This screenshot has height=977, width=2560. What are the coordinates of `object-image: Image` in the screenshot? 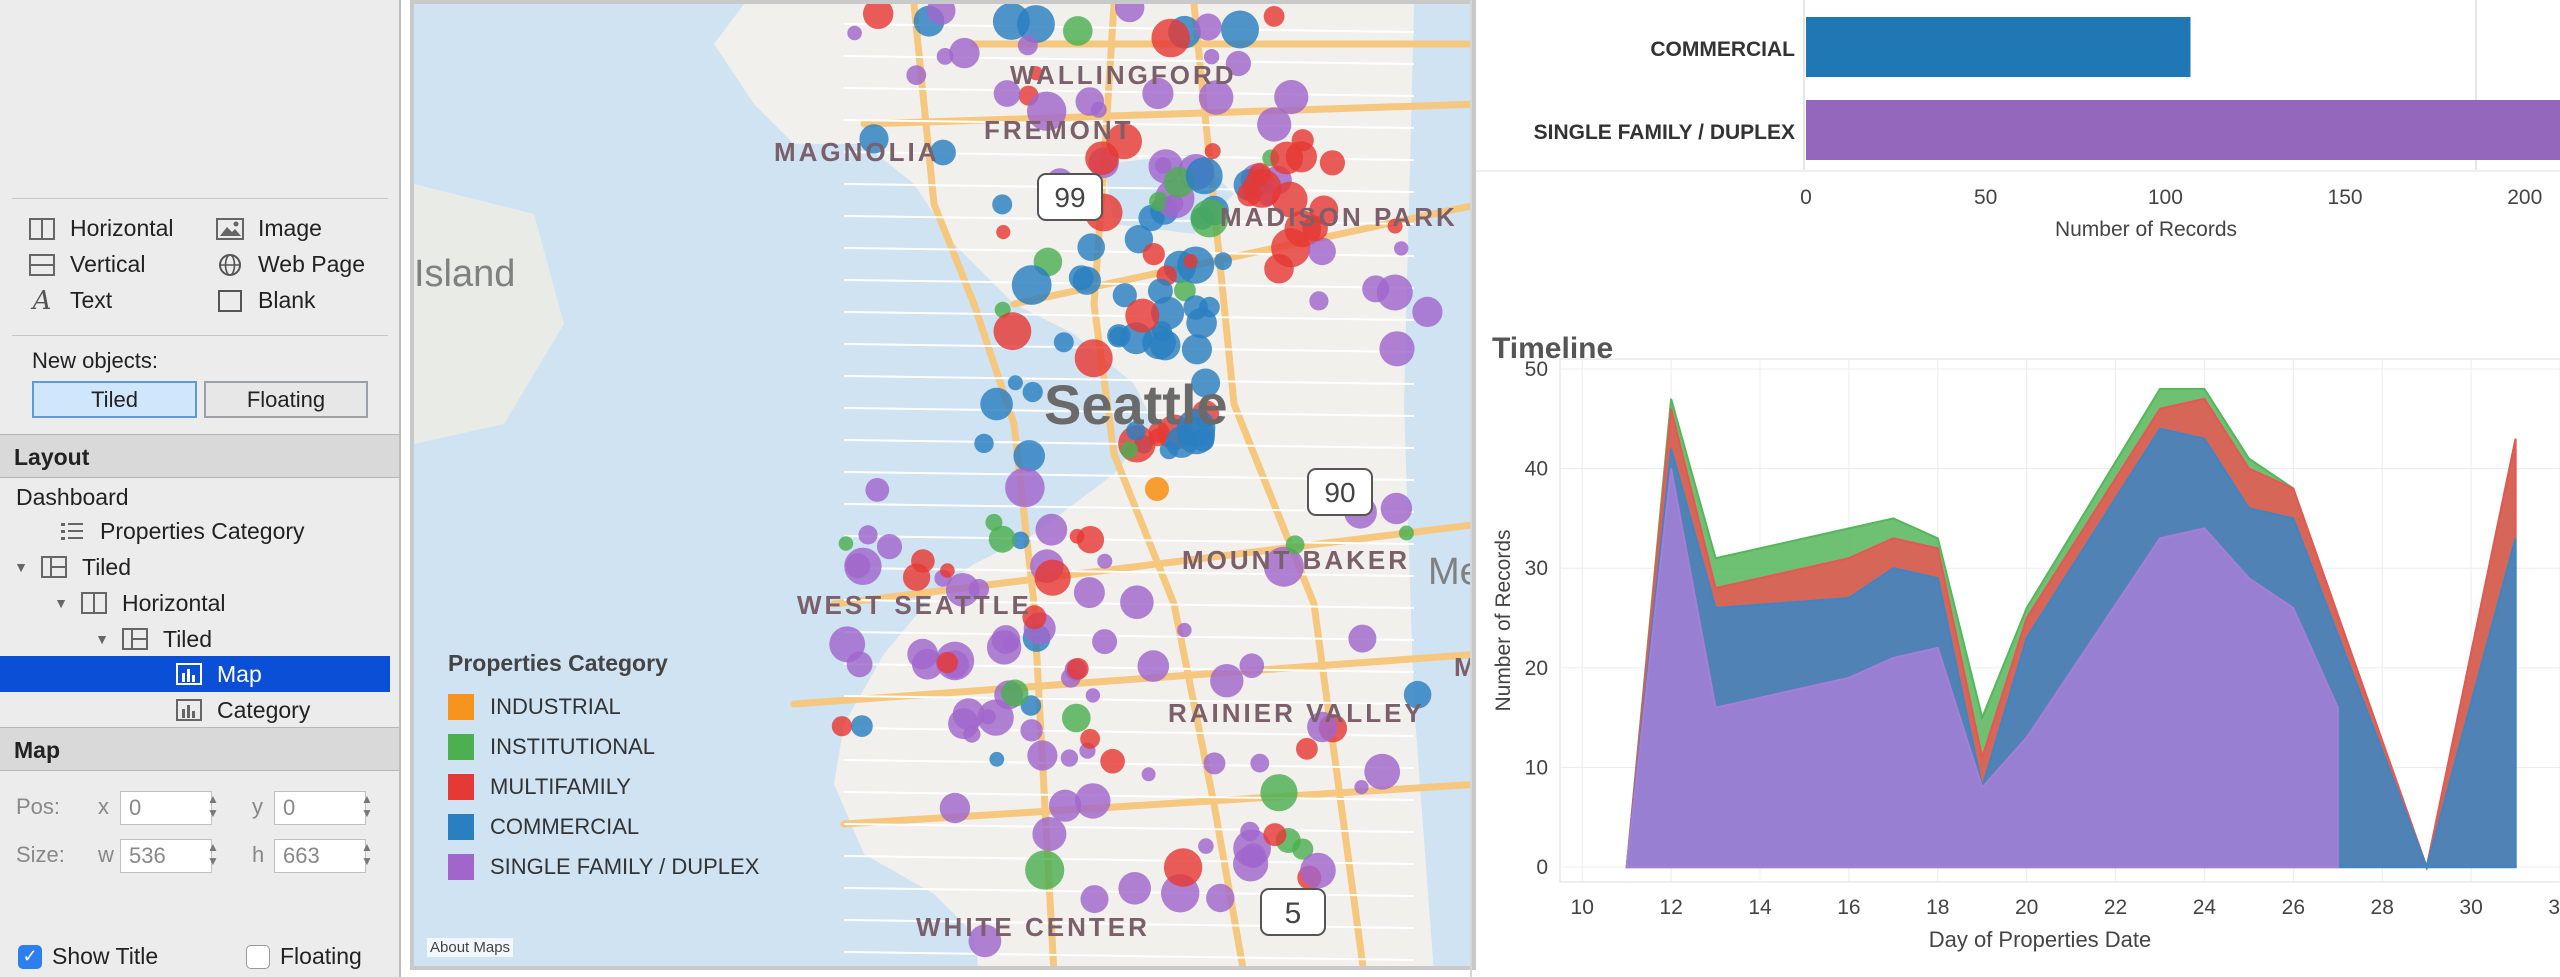 It's located at (269, 228).